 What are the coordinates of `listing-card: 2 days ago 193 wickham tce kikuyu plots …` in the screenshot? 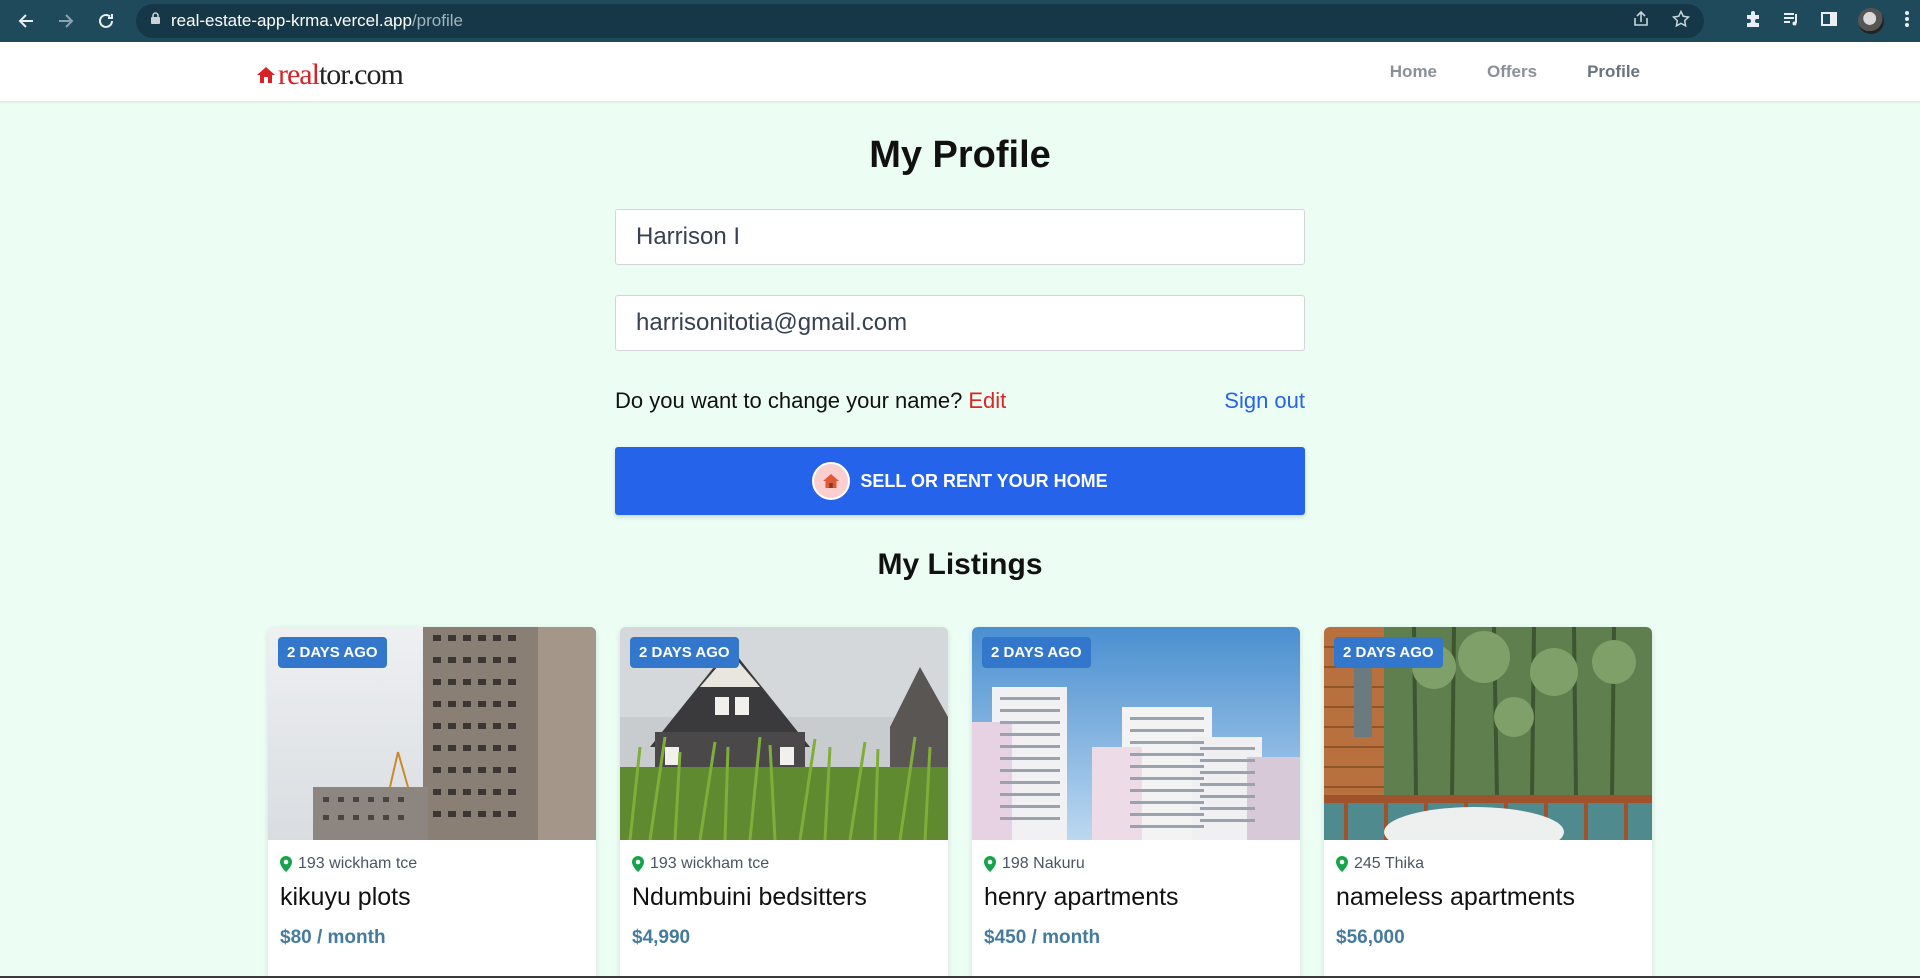 It's located at (432, 802).